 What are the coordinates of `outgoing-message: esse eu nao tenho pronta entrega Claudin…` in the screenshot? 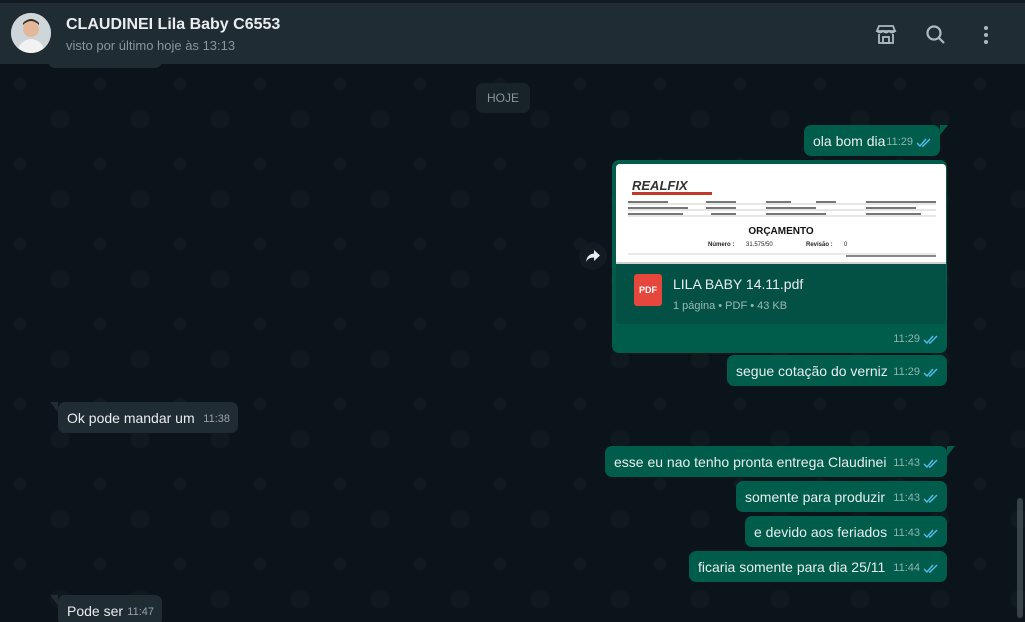 It's located at (780, 461).